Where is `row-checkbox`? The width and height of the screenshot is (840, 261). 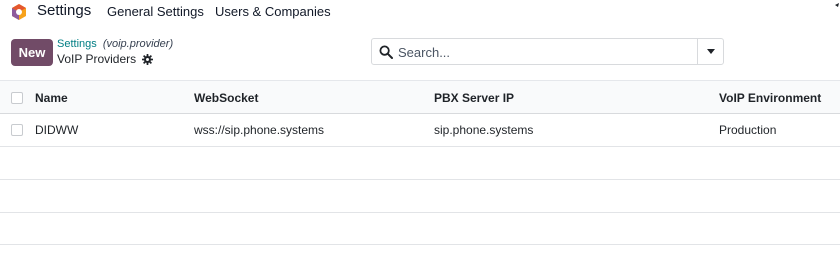 row-checkbox is located at coordinates (17, 130).